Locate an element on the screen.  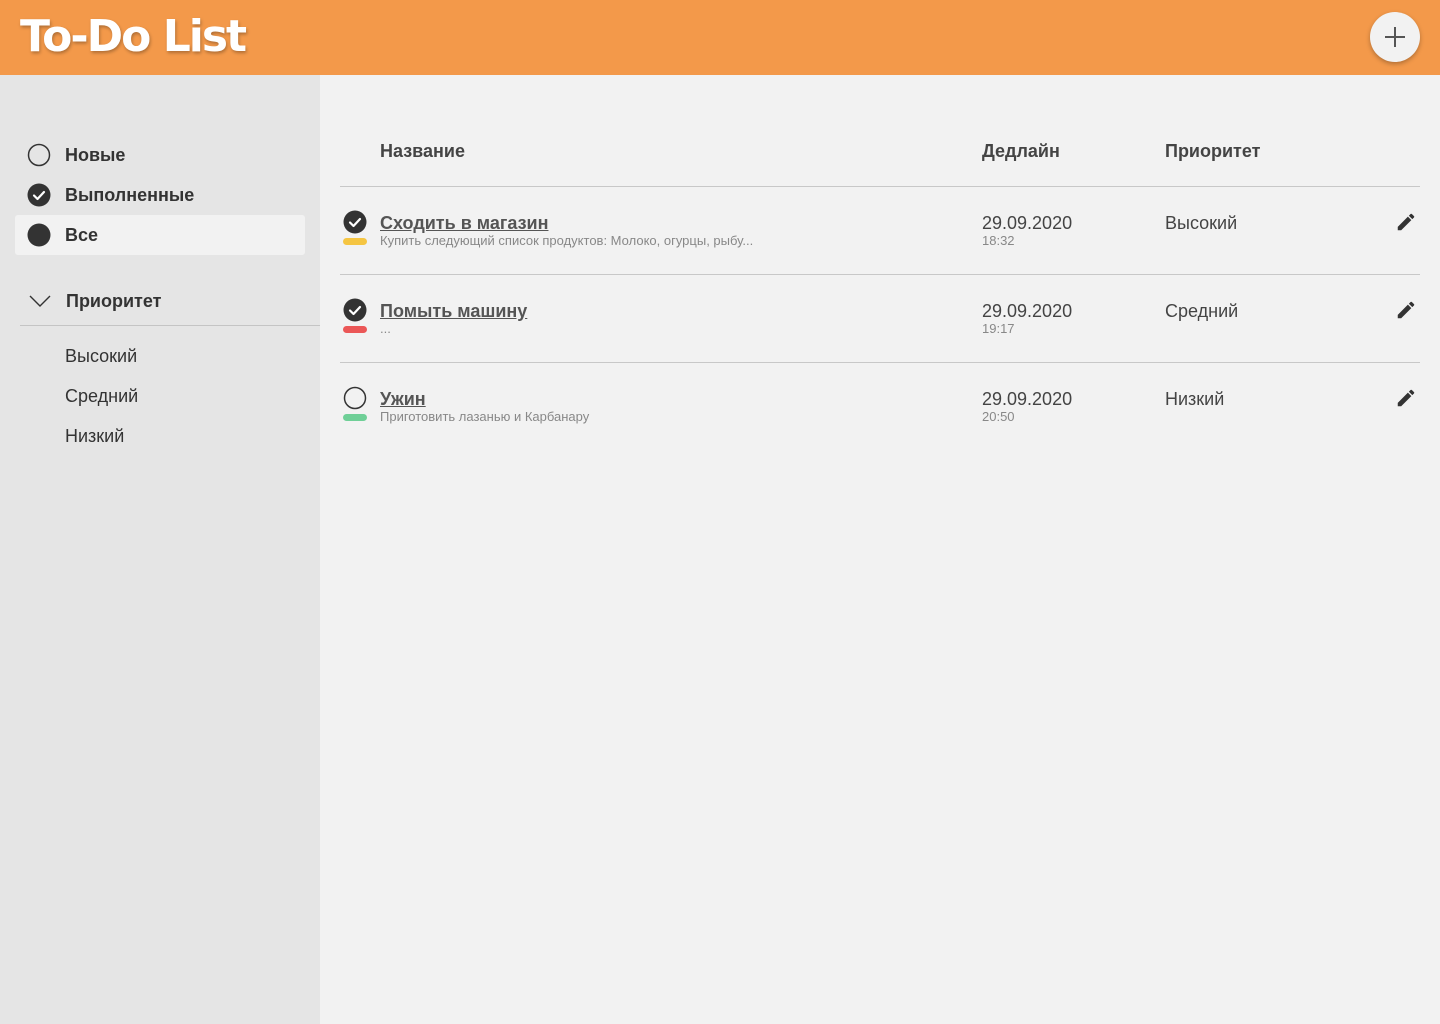
task-time: 20:50 is located at coordinates (998, 416).